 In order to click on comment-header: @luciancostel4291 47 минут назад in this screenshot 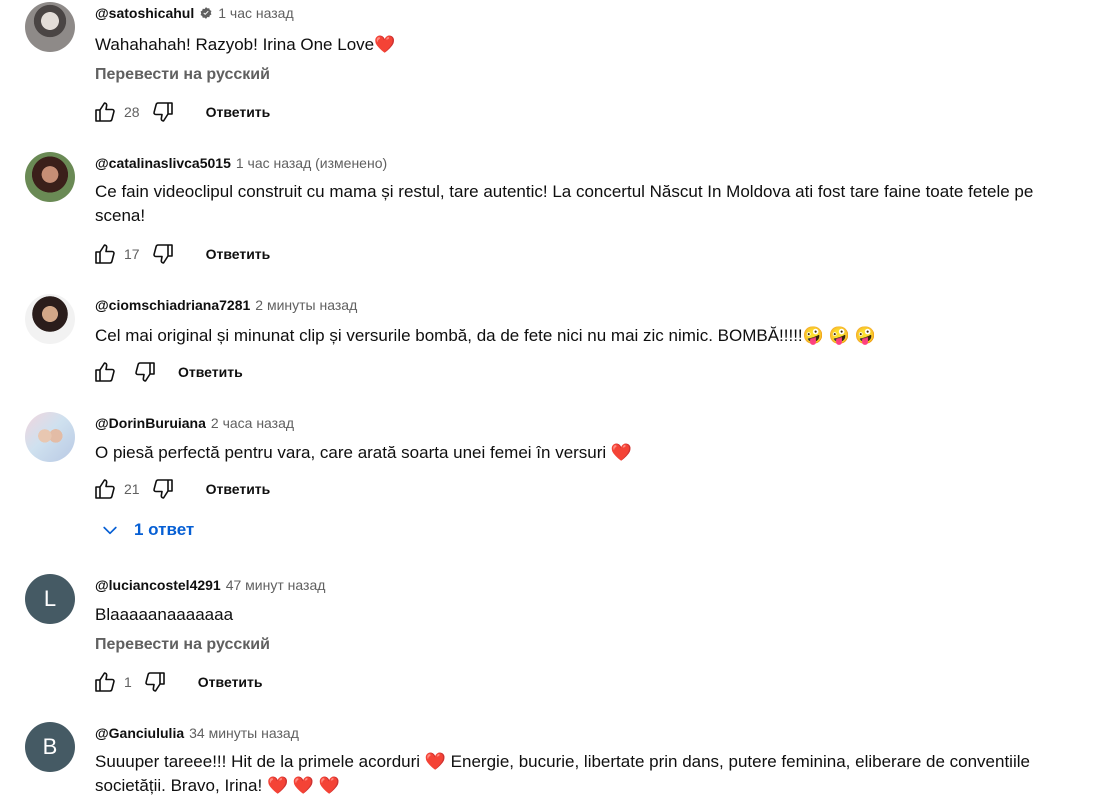, I will do `click(210, 585)`.